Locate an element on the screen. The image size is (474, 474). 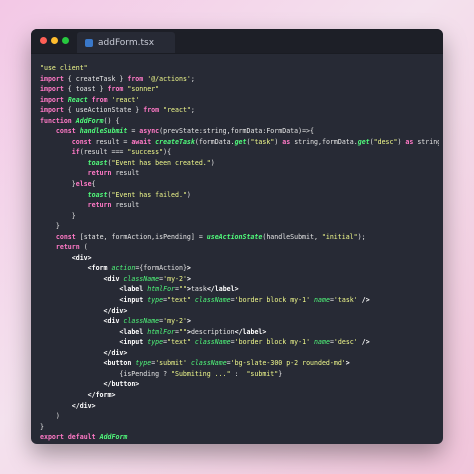
code-token: /> is located at coordinates (365, 342).